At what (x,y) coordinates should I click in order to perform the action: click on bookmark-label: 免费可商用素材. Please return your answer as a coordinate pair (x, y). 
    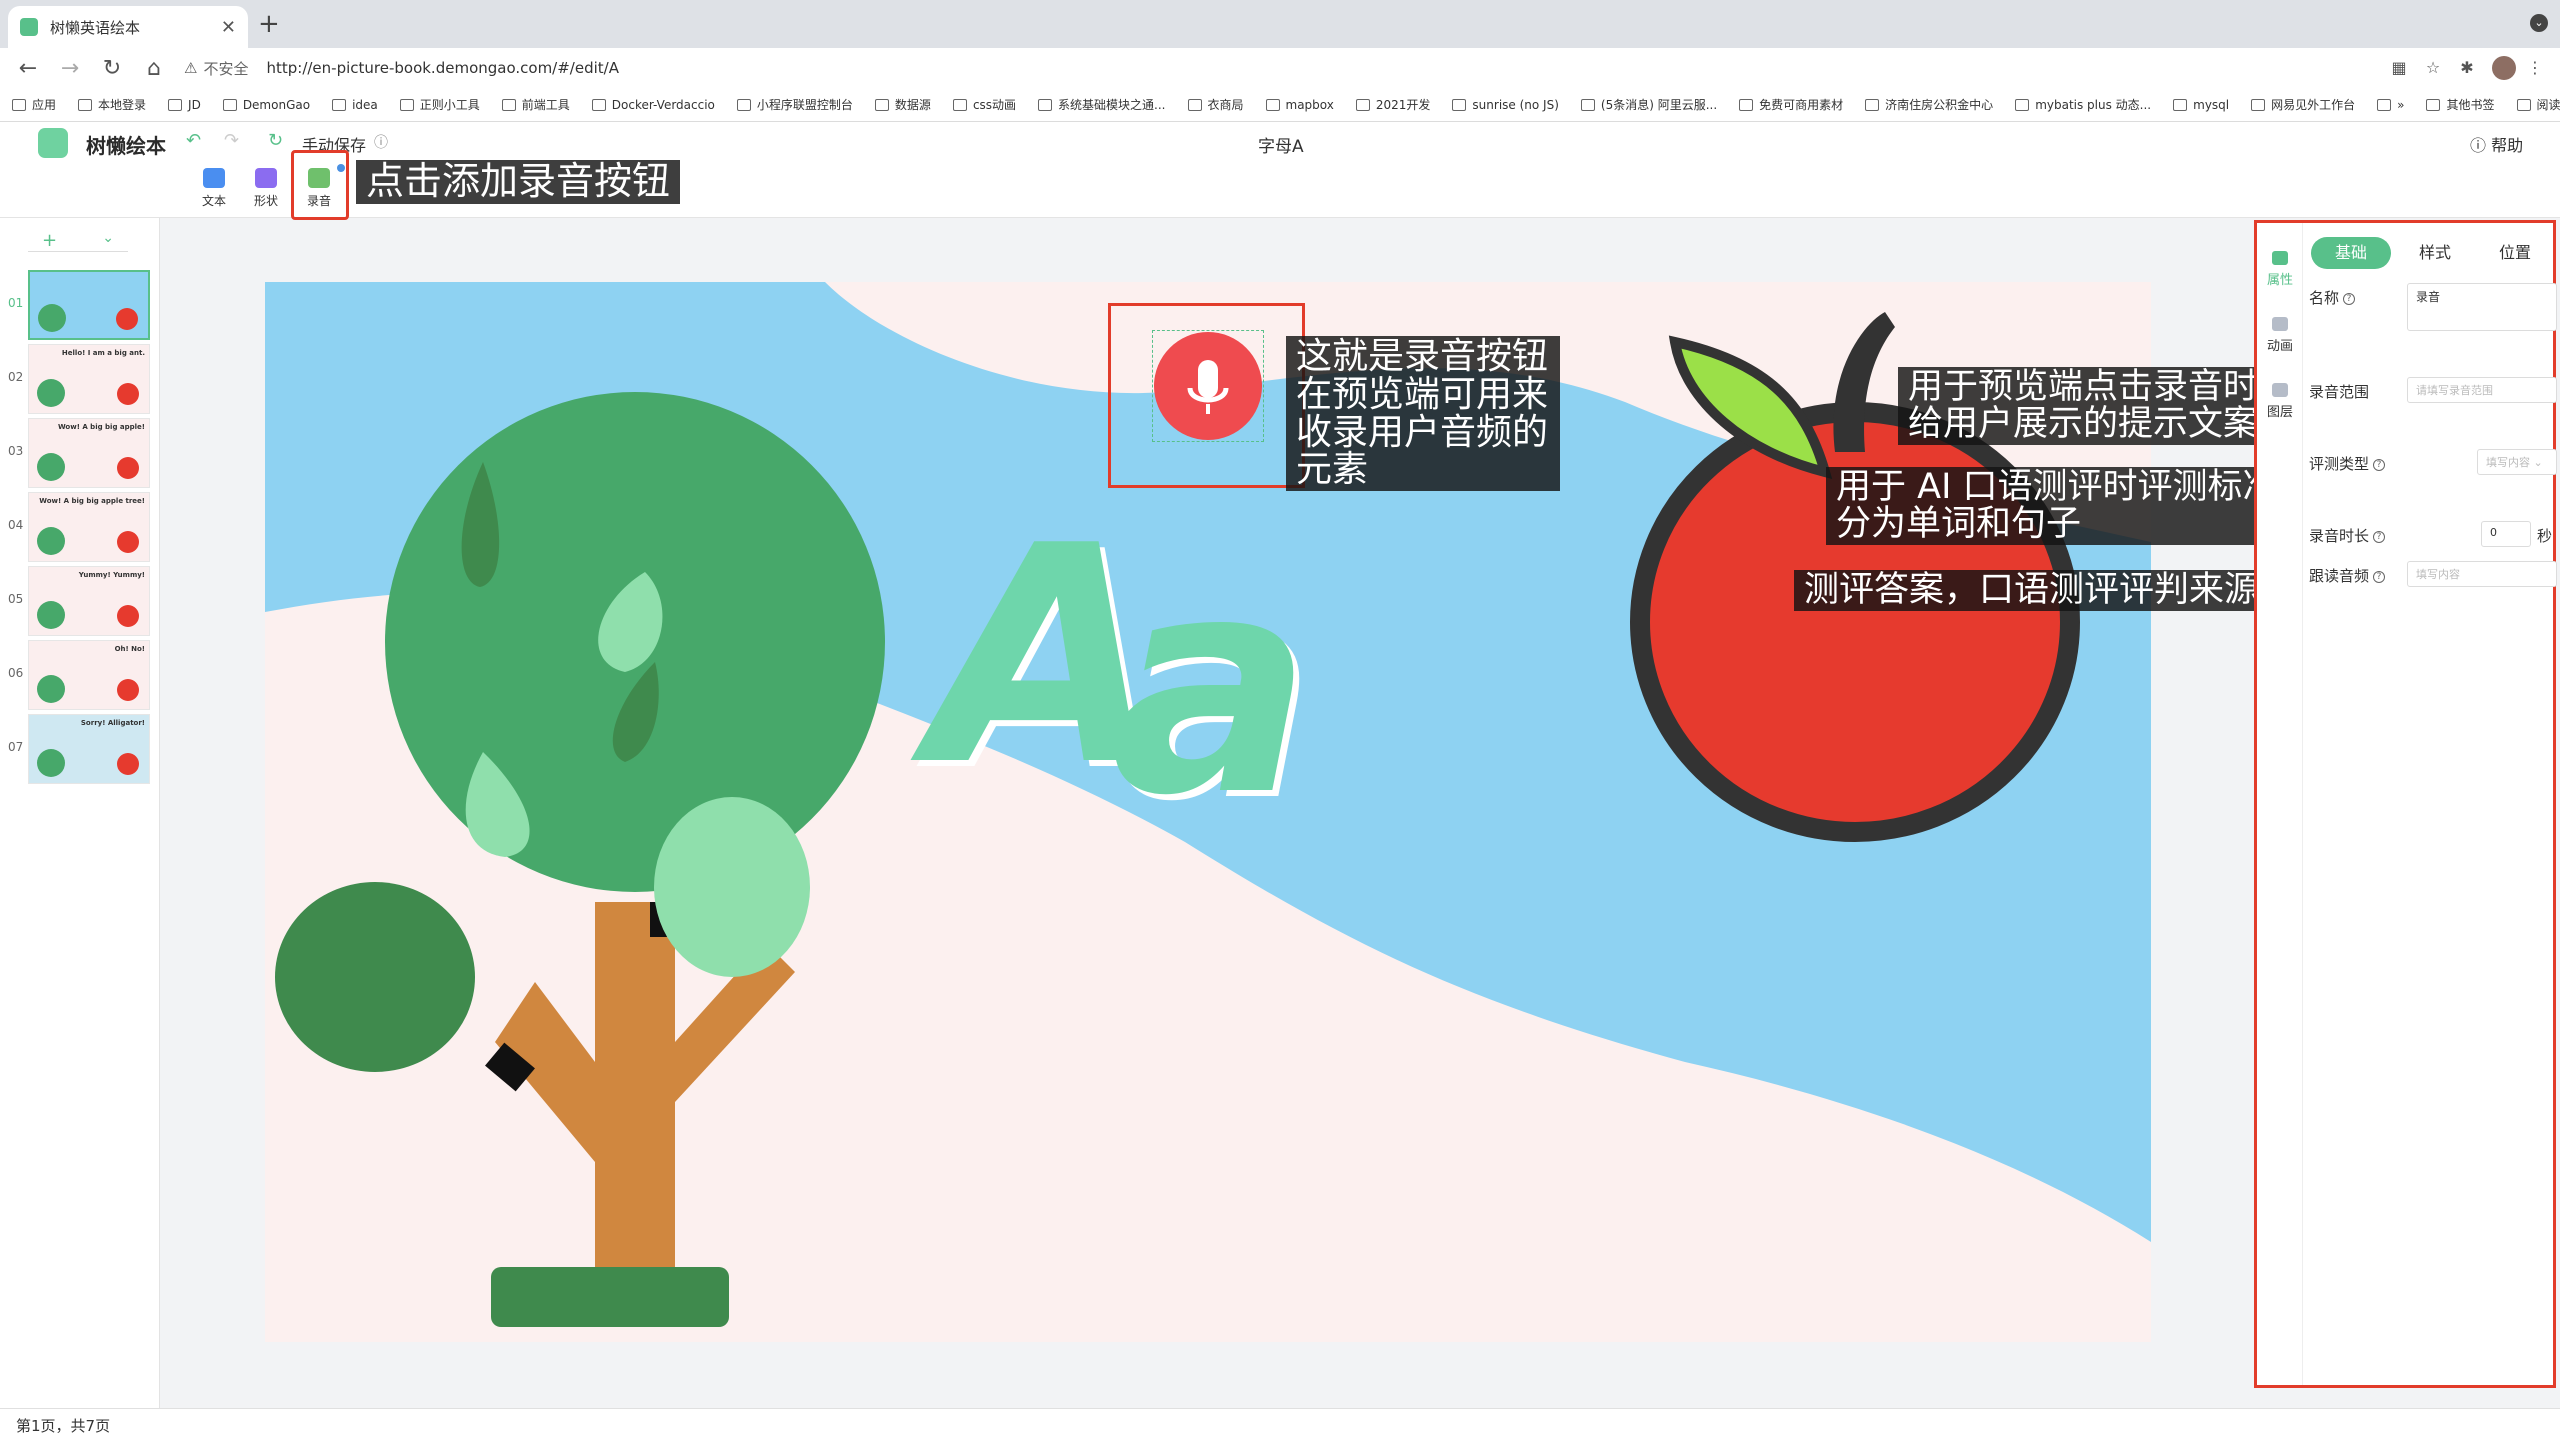
    Looking at the image, I should click on (1801, 105).